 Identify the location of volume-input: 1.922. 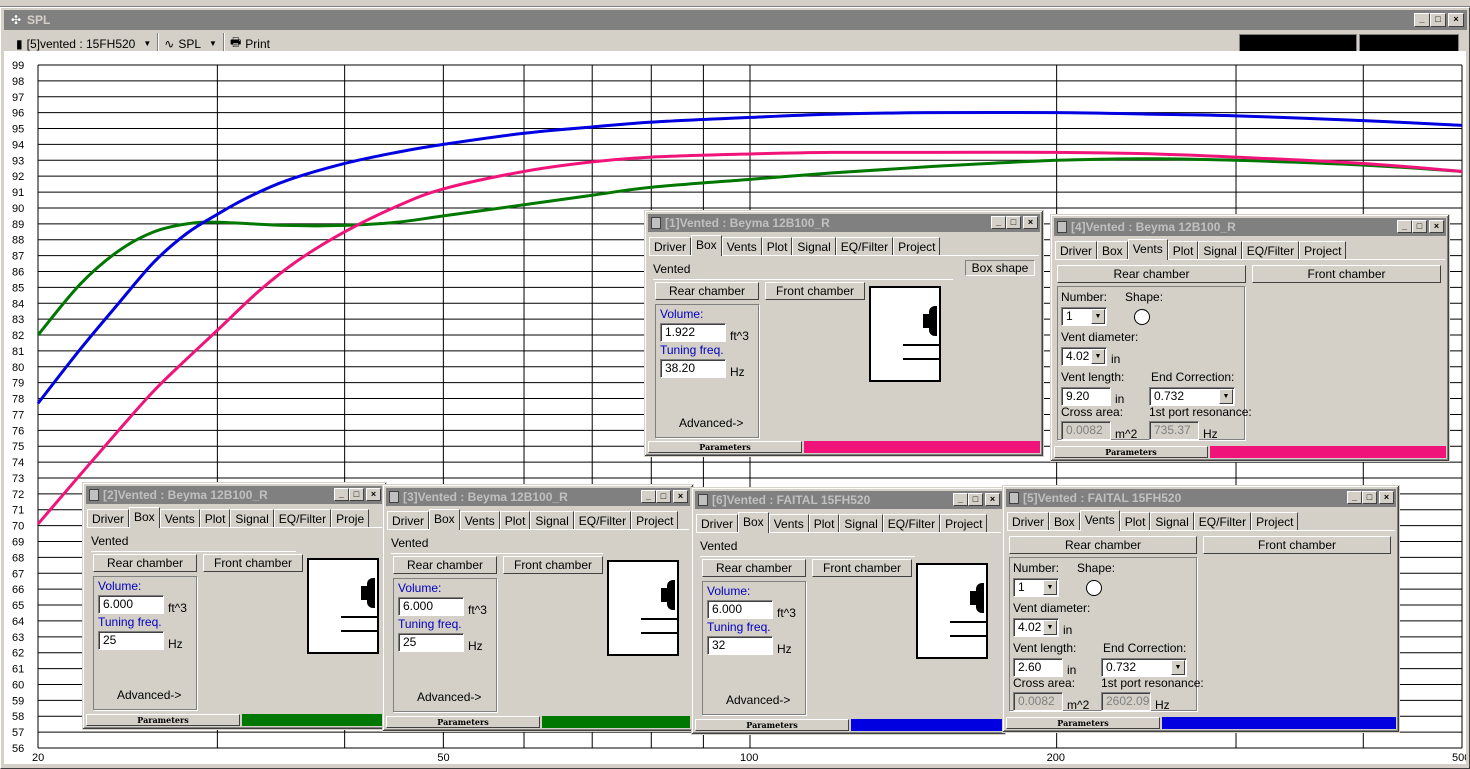
(693, 332).